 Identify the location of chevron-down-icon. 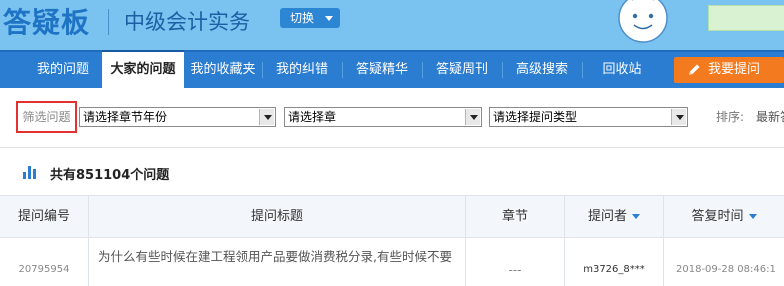
(329, 18).